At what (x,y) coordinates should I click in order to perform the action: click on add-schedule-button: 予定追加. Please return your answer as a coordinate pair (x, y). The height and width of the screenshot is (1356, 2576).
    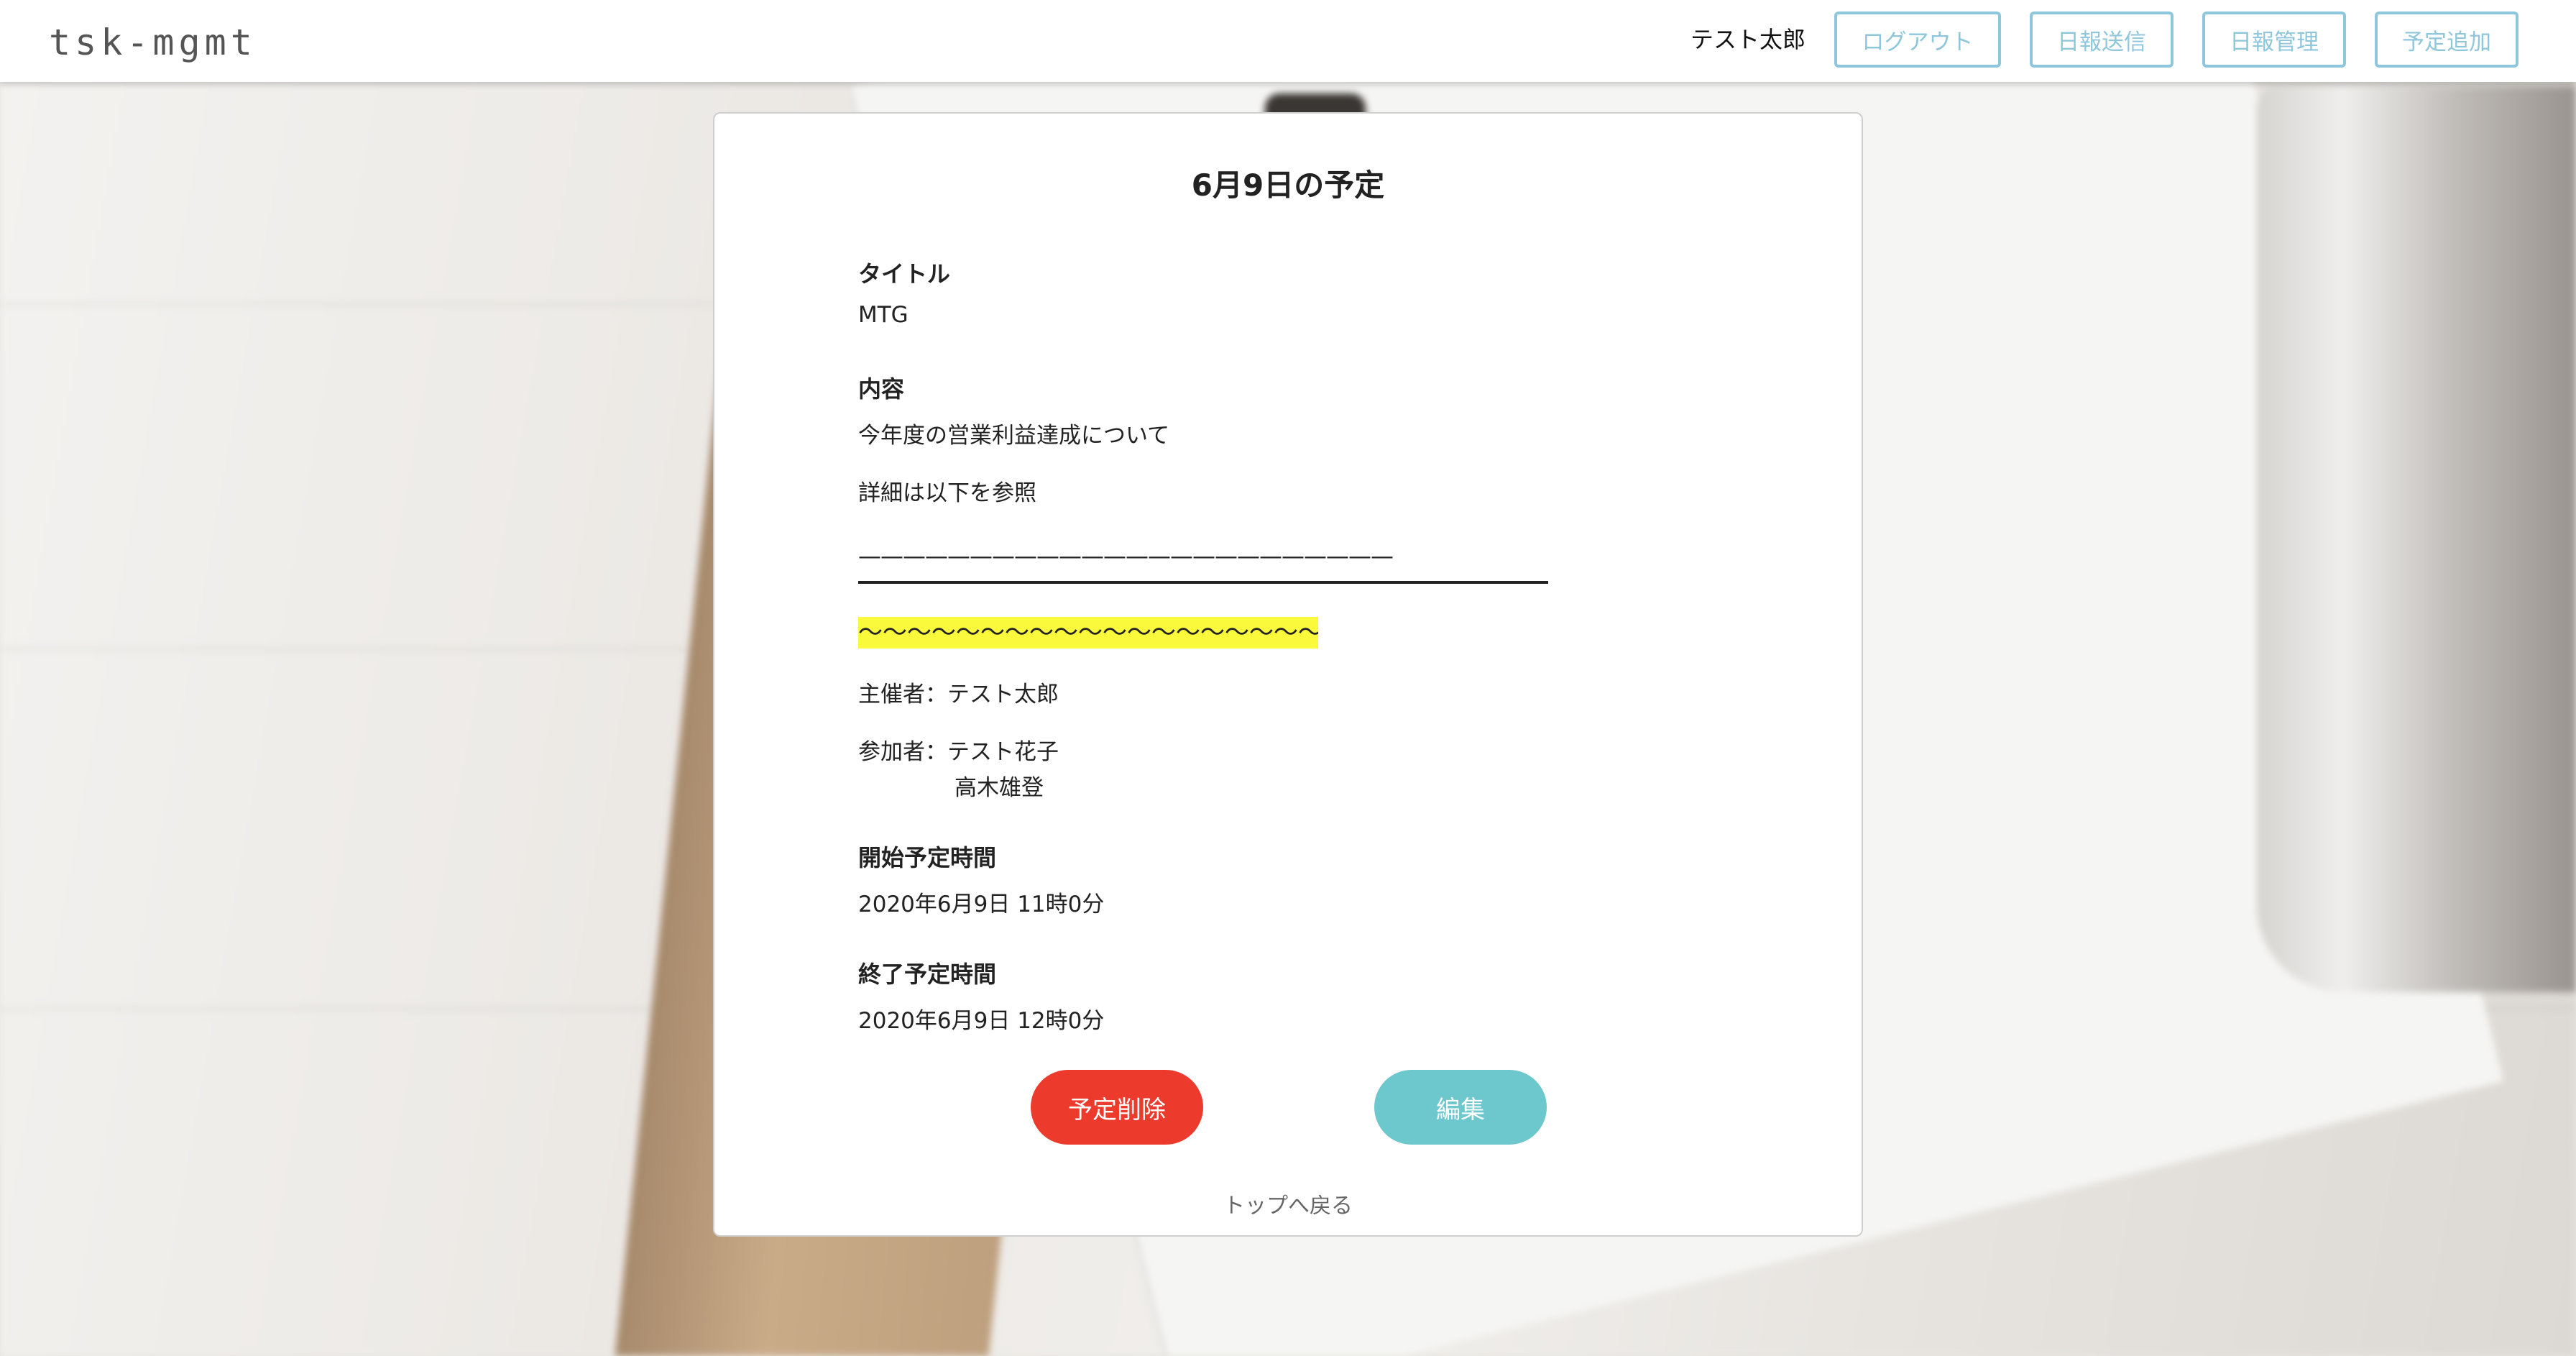
    Looking at the image, I should click on (2446, 40).